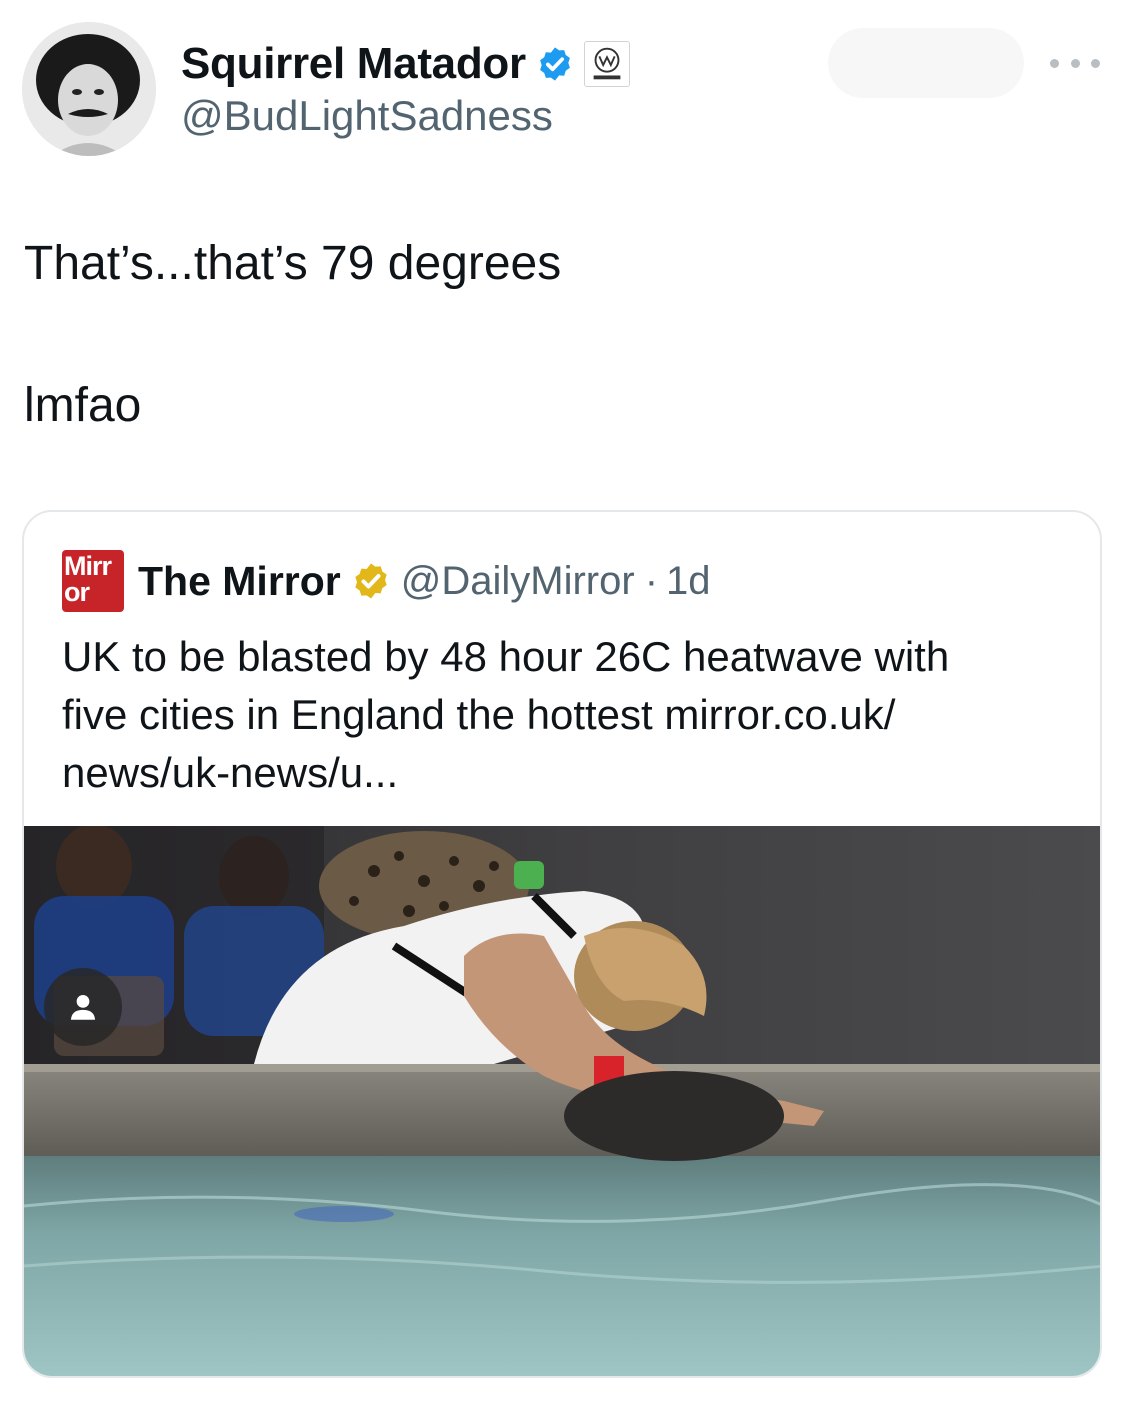 The width and height of the screenshot is (1125, 1409). Describe the element at coordinates (367, 116) in the screenshot. I see `author-handle: @BudLightSadness` at that location.